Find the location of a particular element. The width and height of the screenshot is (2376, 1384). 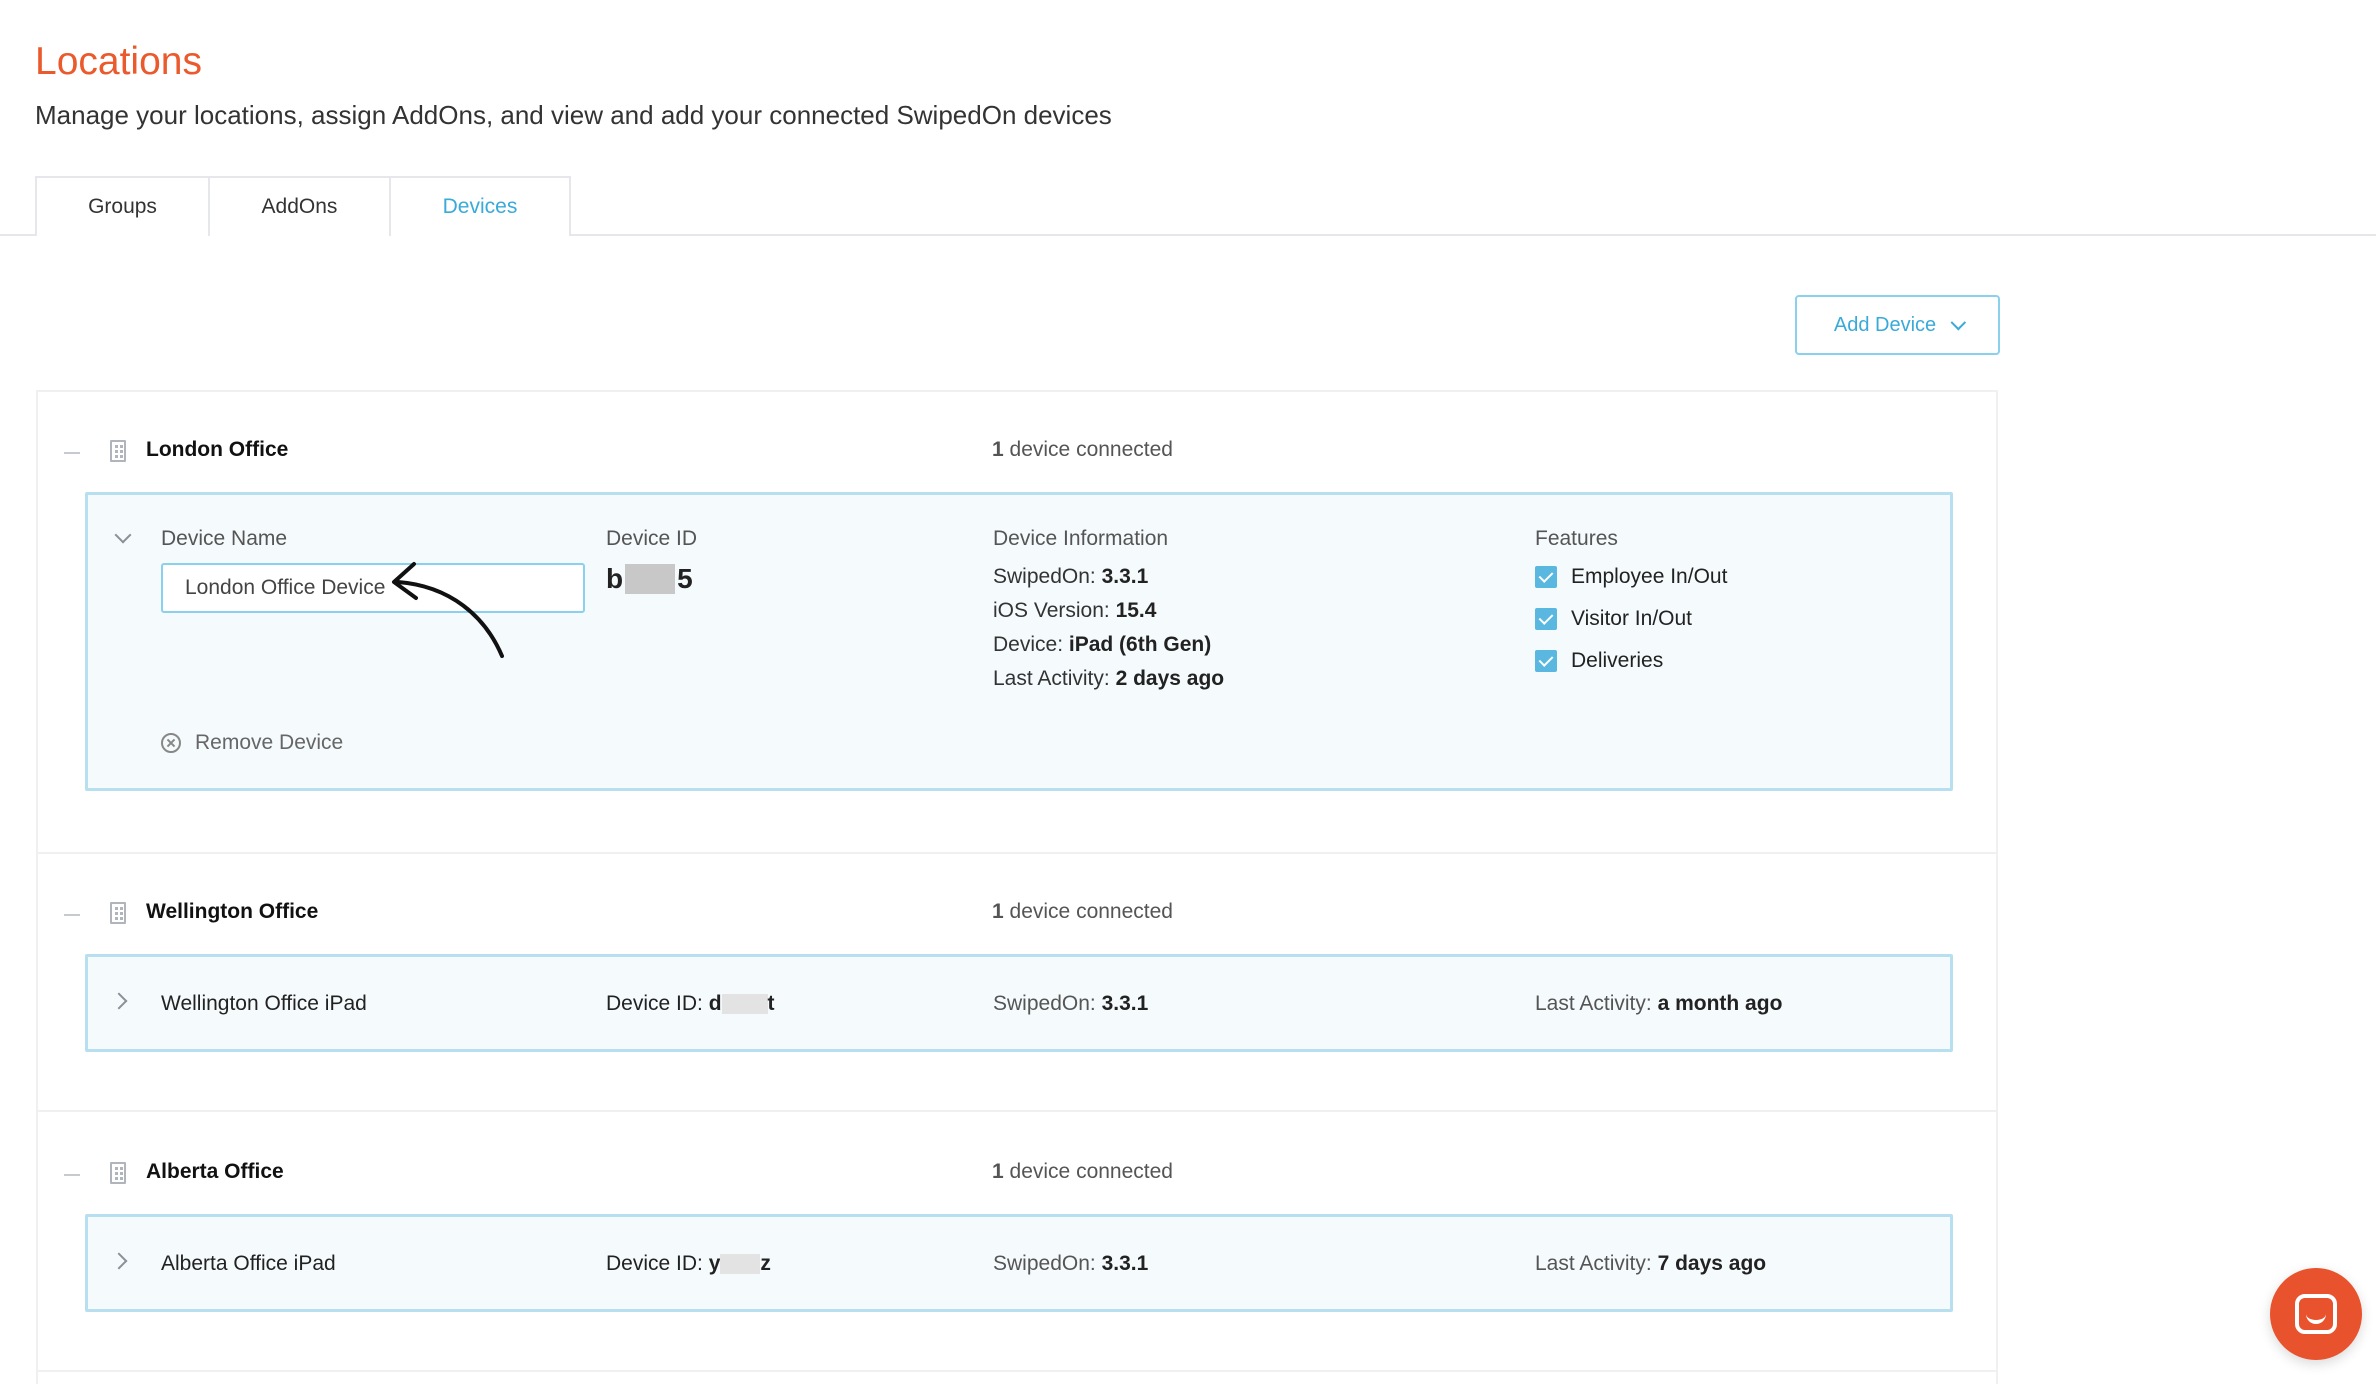

last-activity: Last Activity: 7 days ago is located at coordinates (1650, 1264).